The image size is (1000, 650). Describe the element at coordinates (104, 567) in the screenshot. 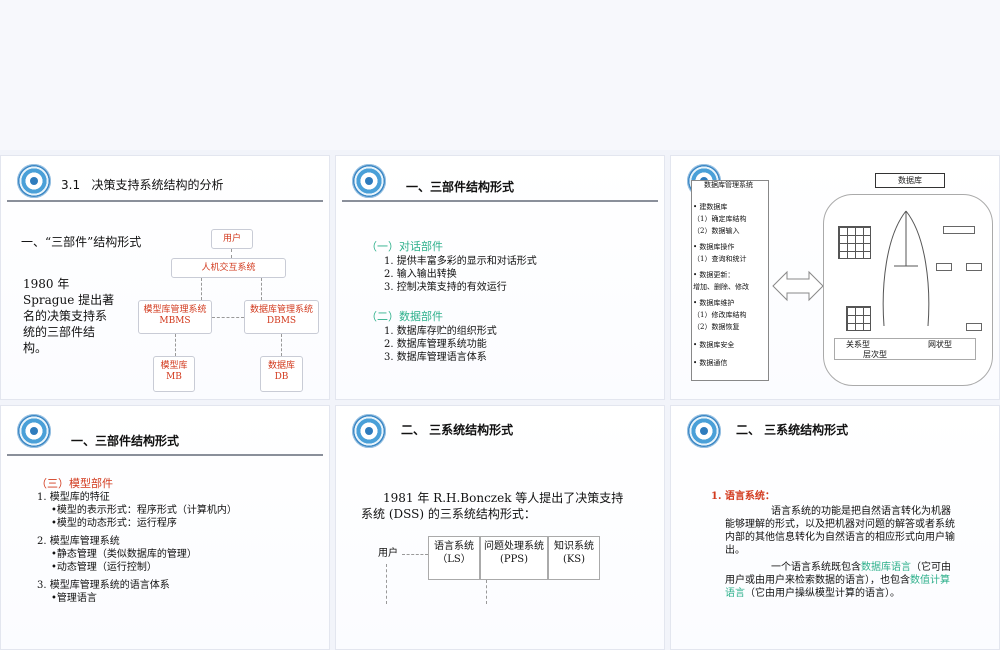

I see `list-item: •动态管理（运行控制）` at that location.